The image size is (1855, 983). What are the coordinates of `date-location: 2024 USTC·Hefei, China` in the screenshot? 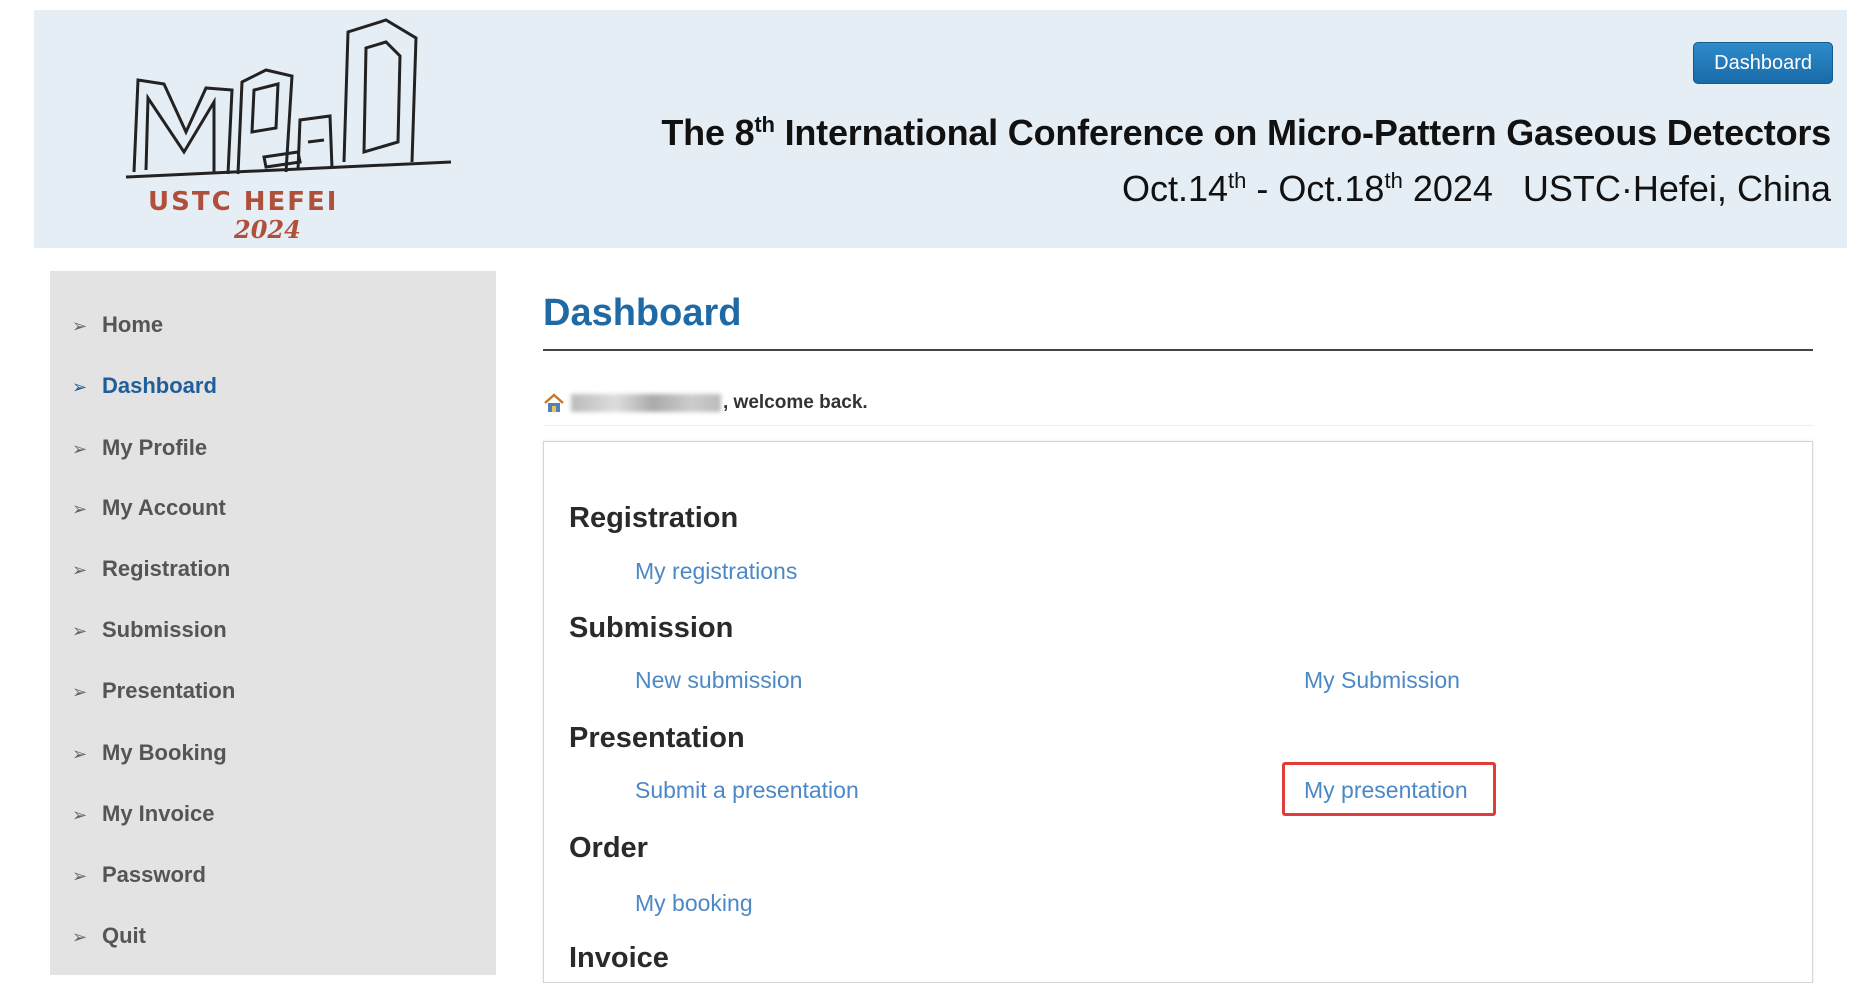 It's located at (1616, 188).